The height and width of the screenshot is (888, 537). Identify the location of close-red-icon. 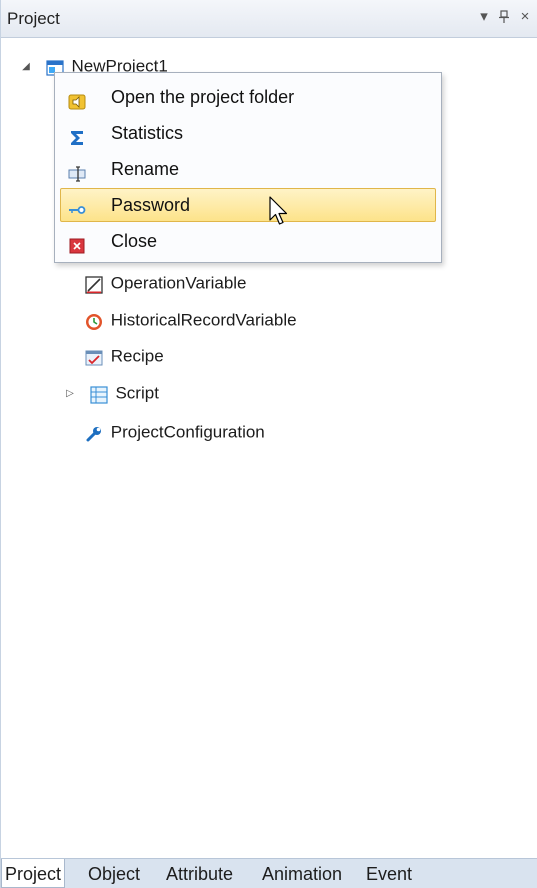
(77, 243).